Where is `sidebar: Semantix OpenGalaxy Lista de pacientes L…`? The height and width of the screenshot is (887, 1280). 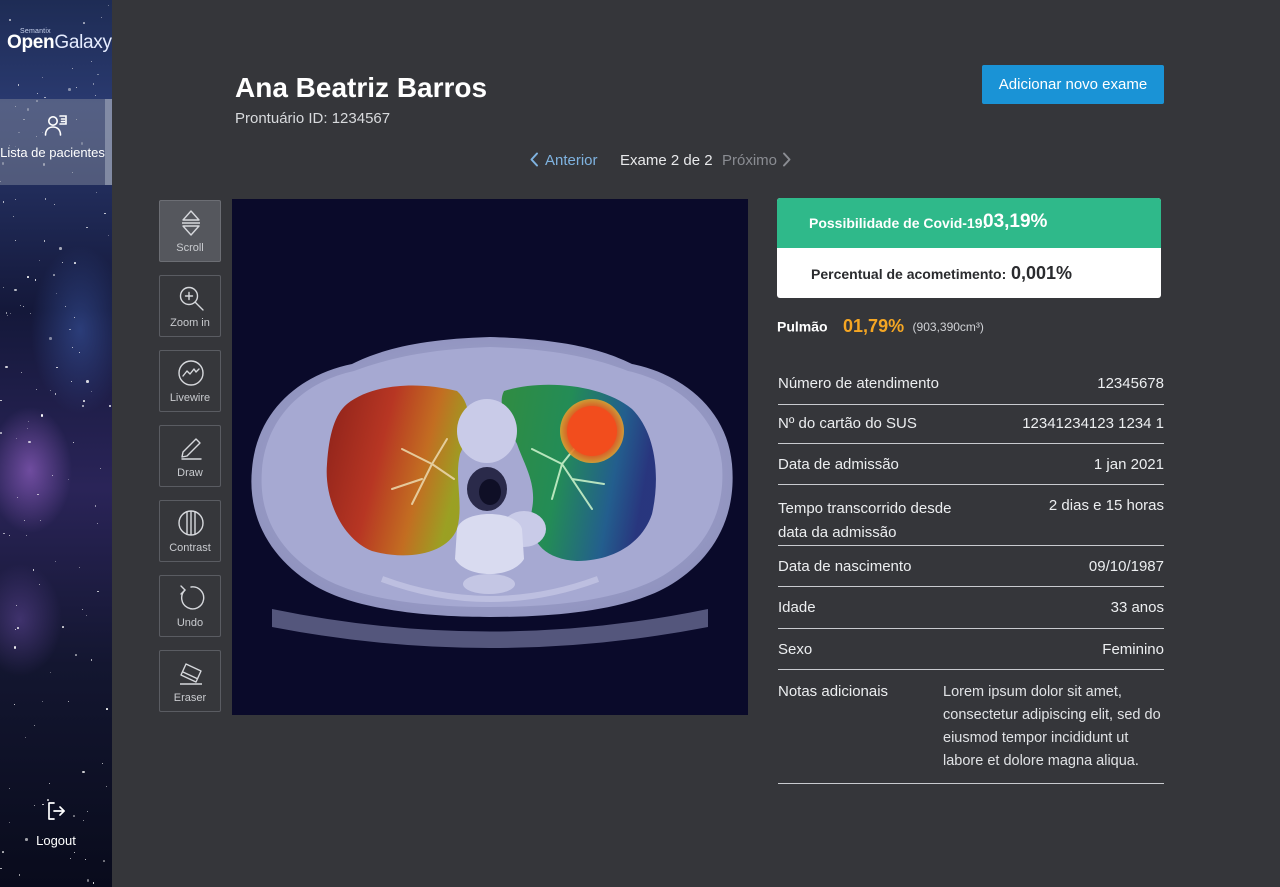
sidebar: Semantix OpenGalaxy Lista de pacientes L… is located at coordinates (56, 443).